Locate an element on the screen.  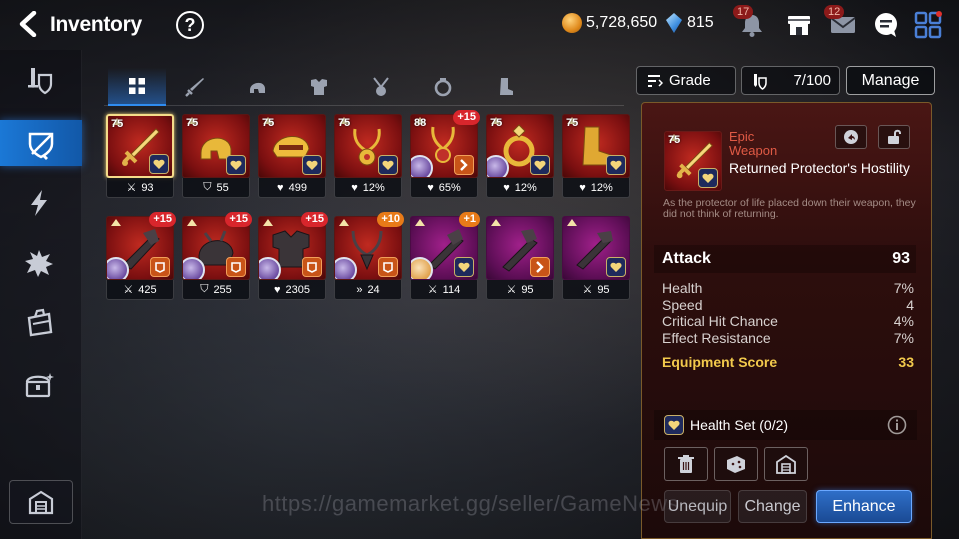
item-stat: ♥ 65% is located at coordinates (444, 188).